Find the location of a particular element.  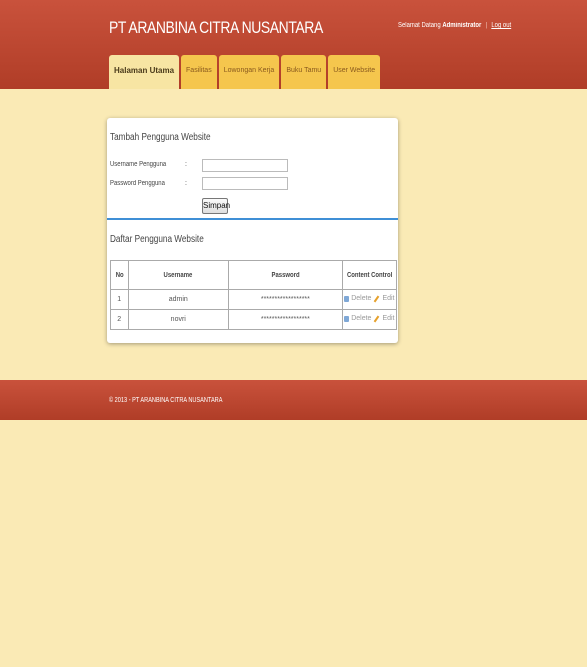

tab-fasilitas: Fasilitas is located at coordinates (199, 72).